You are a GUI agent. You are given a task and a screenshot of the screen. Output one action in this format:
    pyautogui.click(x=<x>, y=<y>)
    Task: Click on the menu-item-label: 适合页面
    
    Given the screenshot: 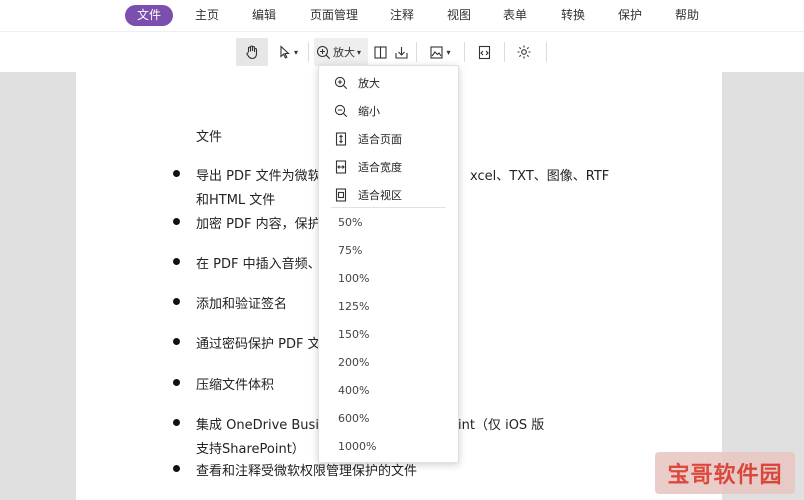 What is the action you would take?
    pyautogui.click(x=380, y=139)
    